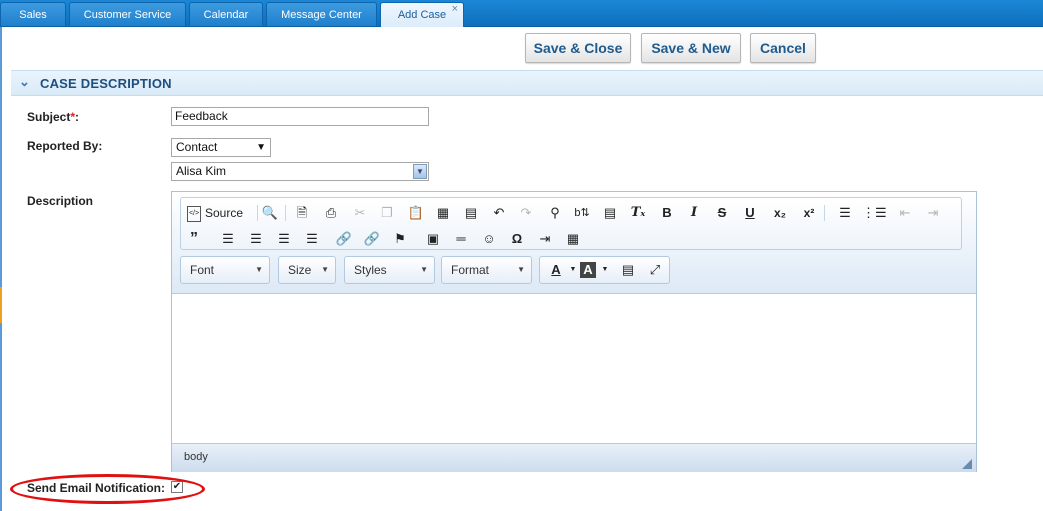 This screenshot has height=511, width=1043. What do you see at coordinates (300, 116) in the screenshot?
I see `subject-input: Feedback` at bounding box center [300, 116].